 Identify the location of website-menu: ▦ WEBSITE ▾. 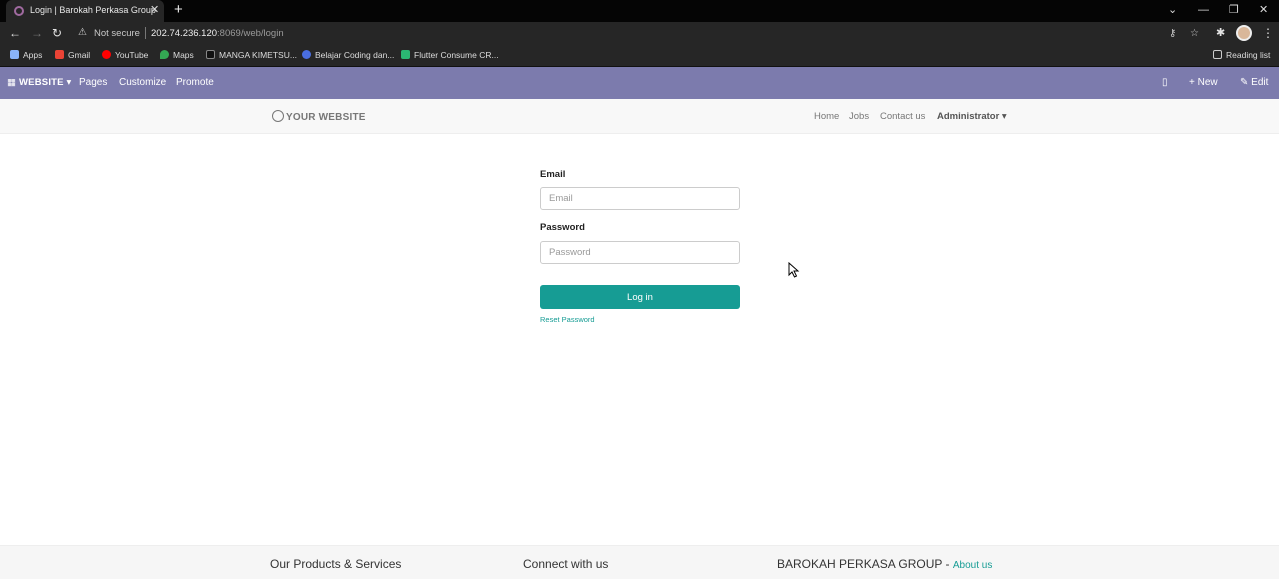
(39, 82).